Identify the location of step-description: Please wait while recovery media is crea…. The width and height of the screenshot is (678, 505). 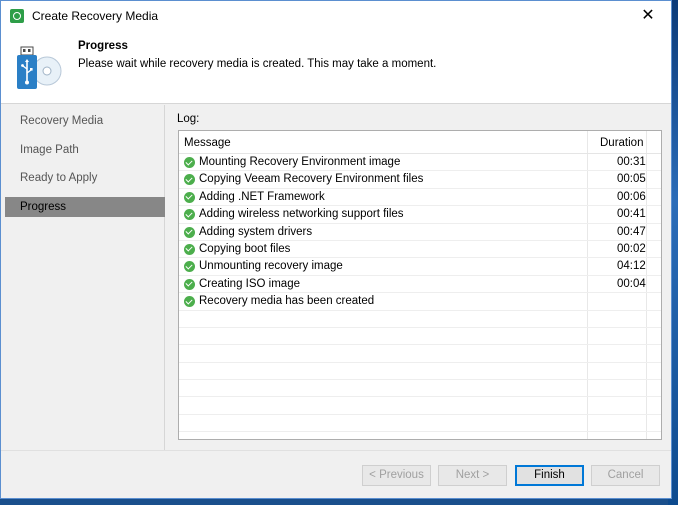
(257, 64).